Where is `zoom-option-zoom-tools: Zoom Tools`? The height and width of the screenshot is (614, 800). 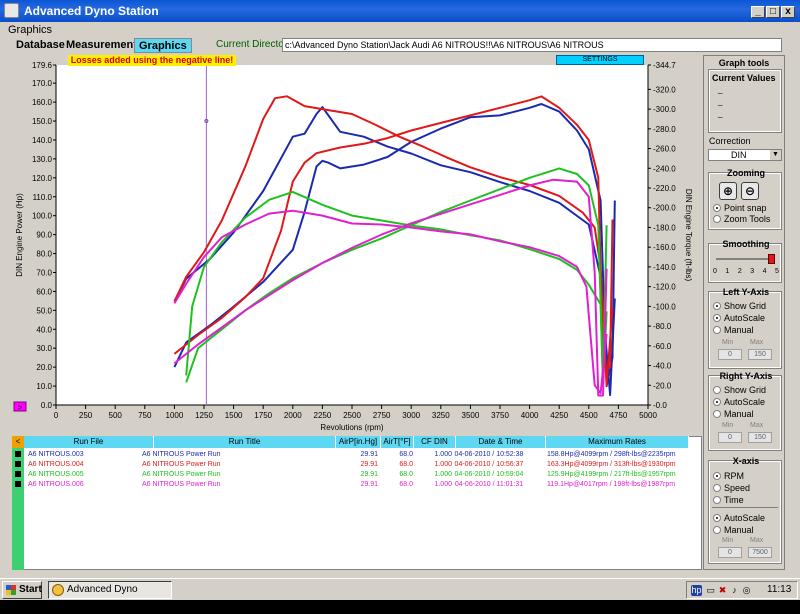
zoom-option-zoom-tools: Zoom Tools is located at coordinates (741, 219).